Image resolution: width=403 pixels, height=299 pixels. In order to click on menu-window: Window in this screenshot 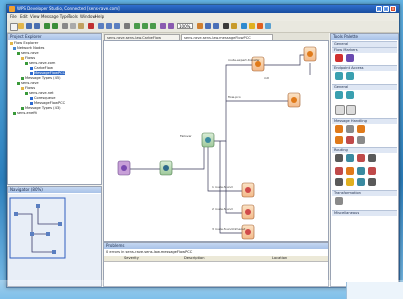, I will do `click(88, 17)`.